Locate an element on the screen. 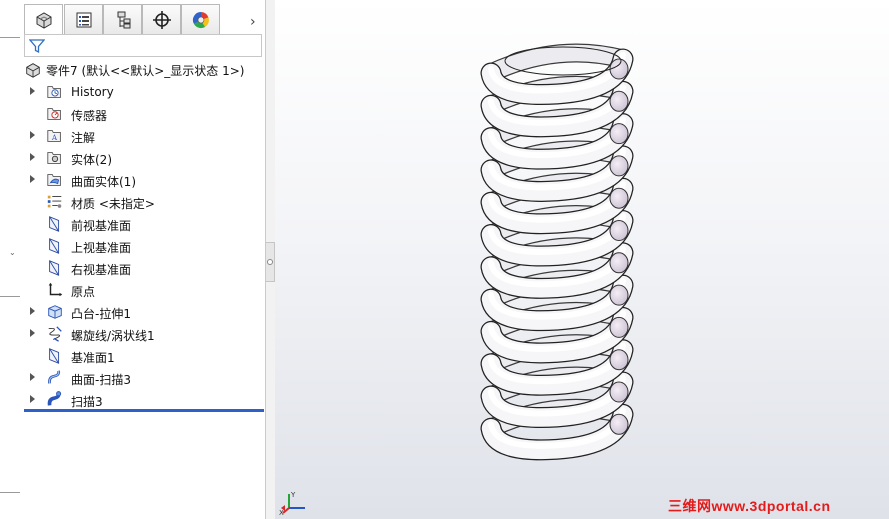 The height and width of the screenshot is (519, 889). tree-item: 曲面实体(1) is located at coordinates (142, 180).